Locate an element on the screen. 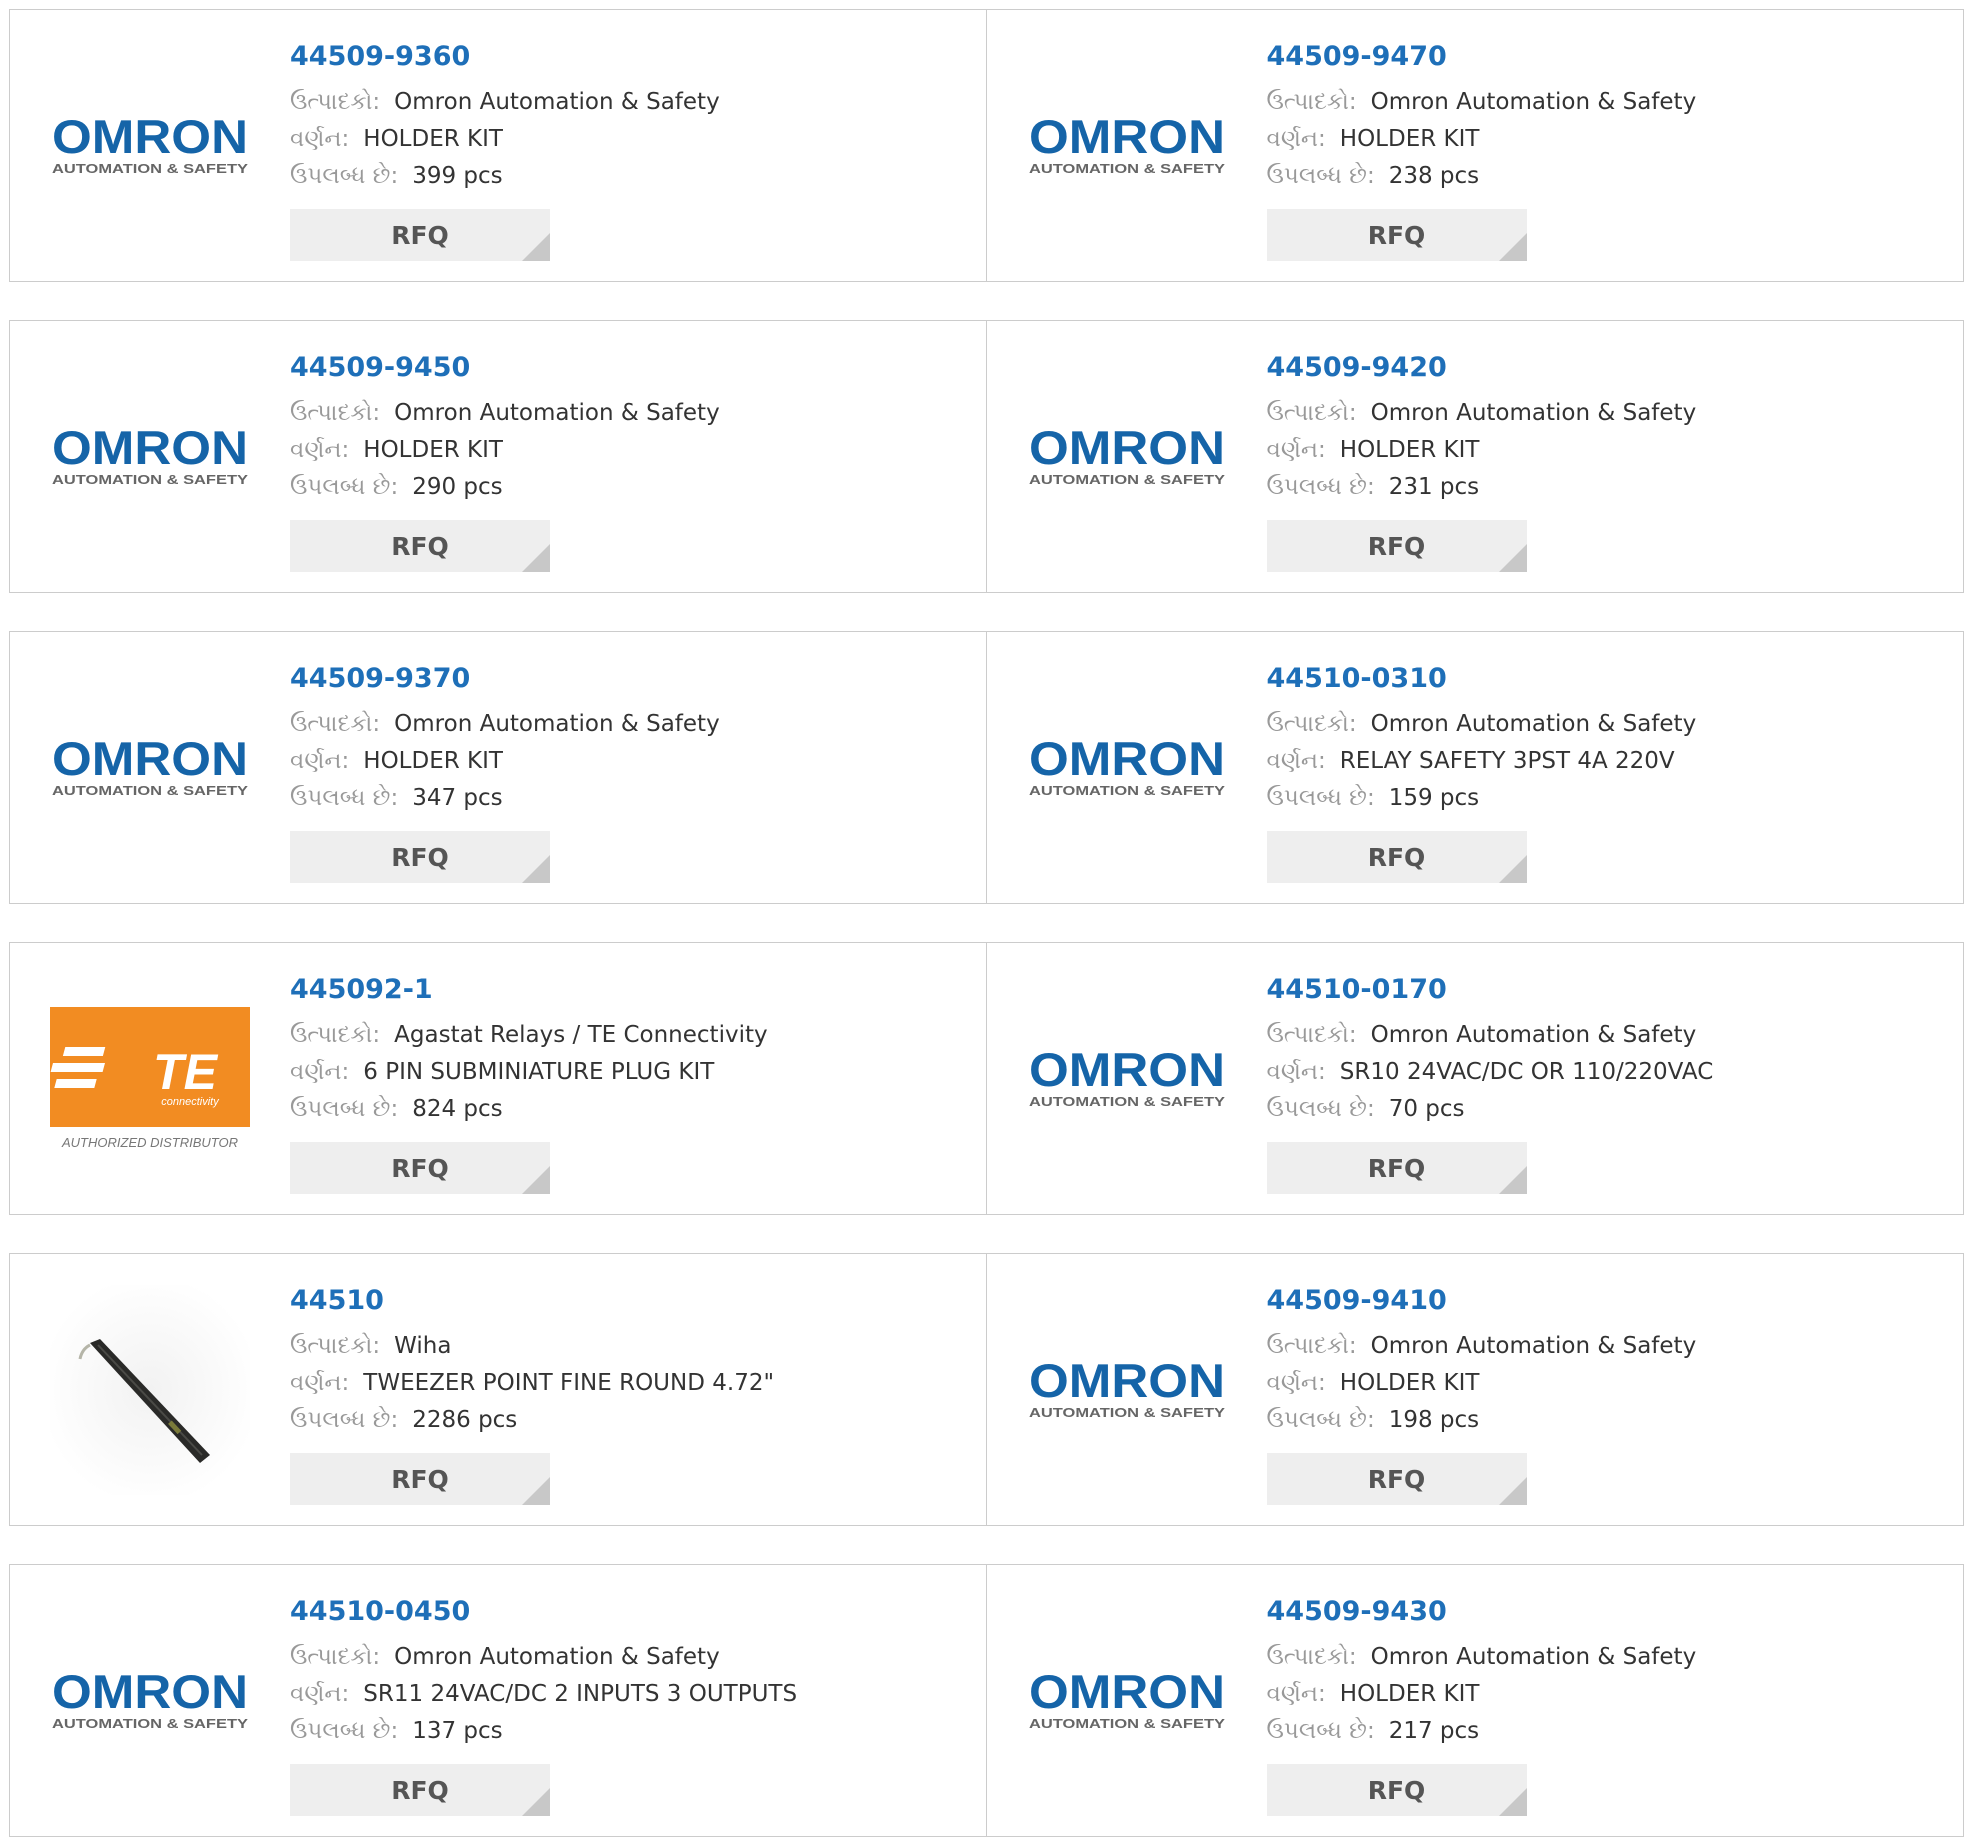 This screenshot has width=1965, height=1839. omron-logo-word: OMRON is located at coordinates (150, 1692).